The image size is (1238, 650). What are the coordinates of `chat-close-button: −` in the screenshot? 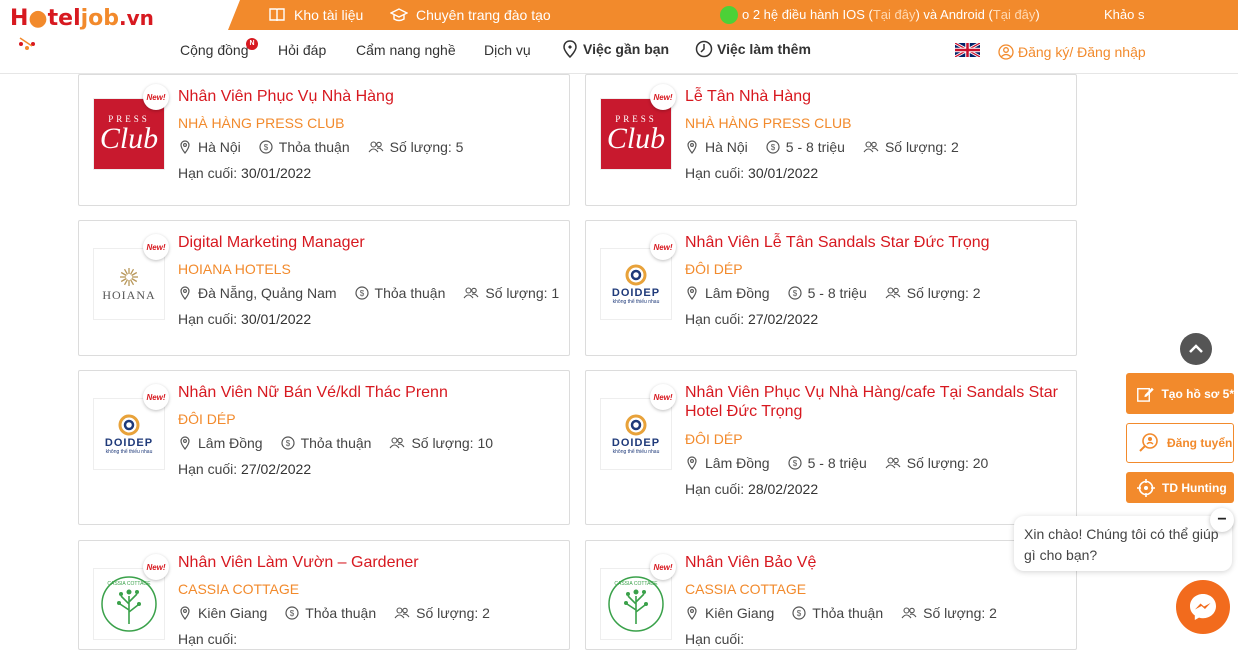 It's located at (1222, 520).